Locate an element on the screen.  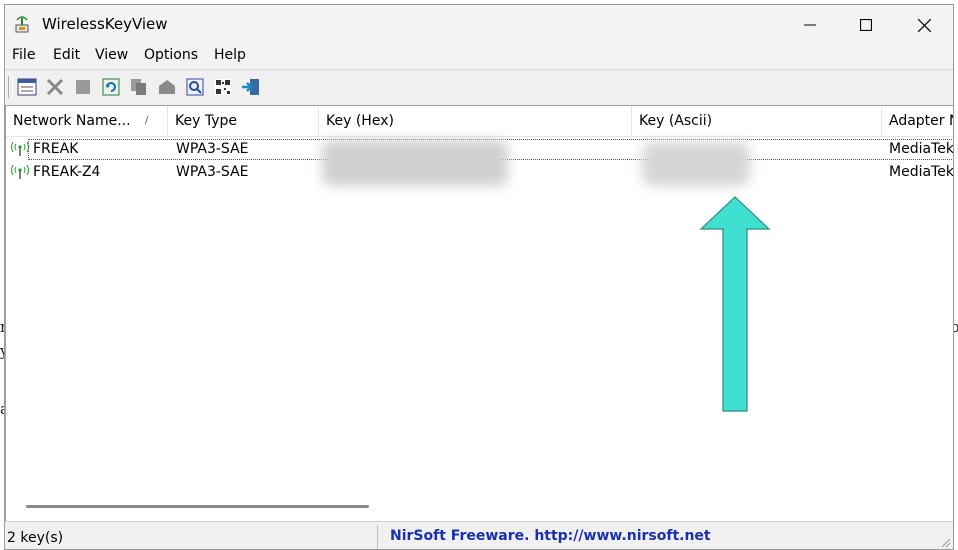
network-name: FREAK is located at coordinates (56, 149).